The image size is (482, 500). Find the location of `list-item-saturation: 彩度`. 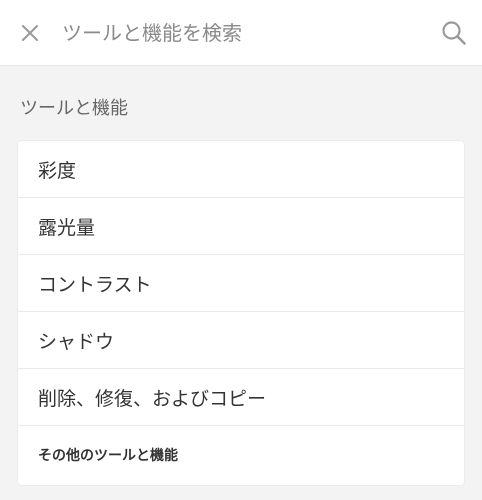

list-item-saturation: 彩度 is located at coordinates (241, 169).